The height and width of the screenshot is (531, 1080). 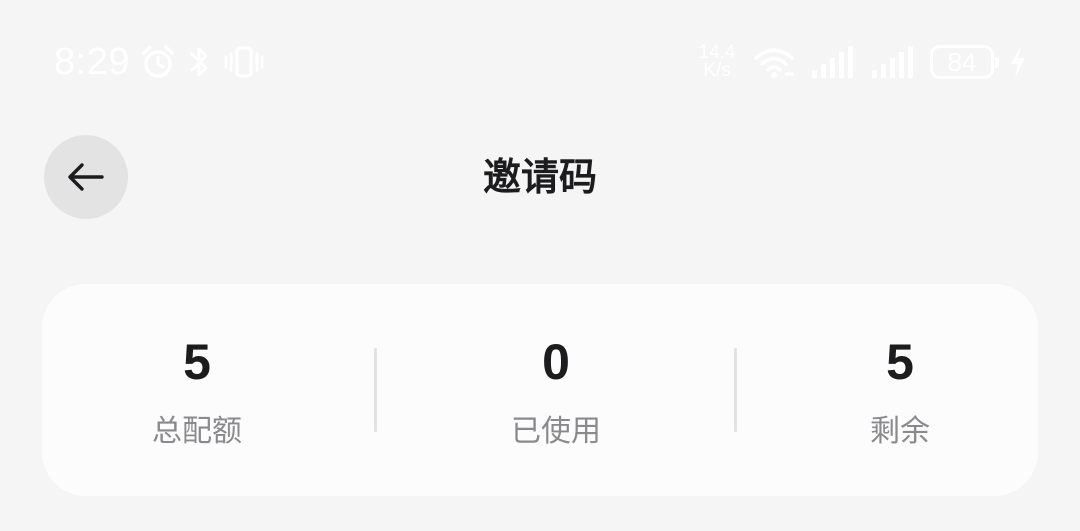 I want to click on battery-icon: 84, so click(x=964, y=62).